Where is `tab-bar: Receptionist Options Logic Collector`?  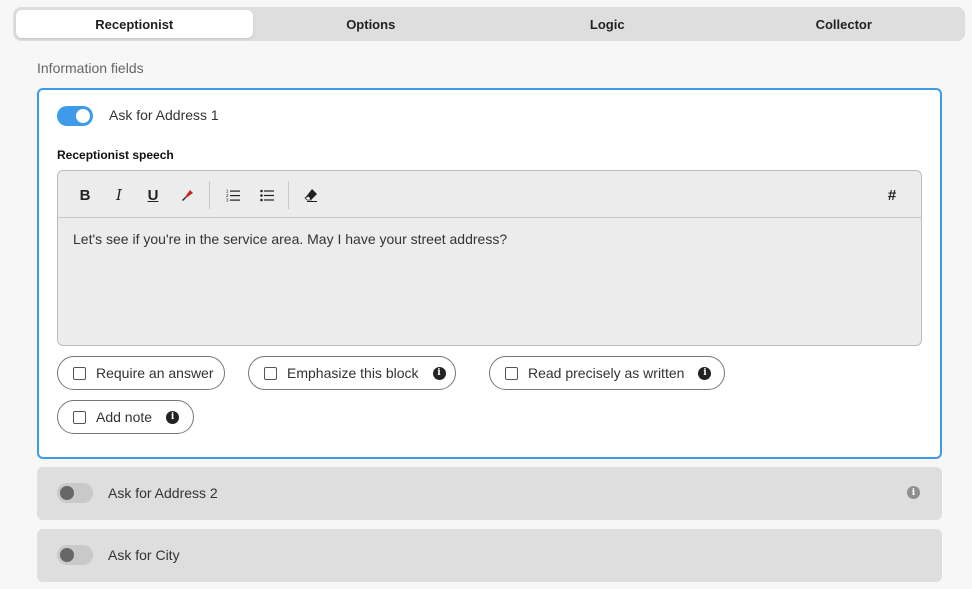
tab-bar: Receptionist Options Logic Collector is located at coordinates (489, 24).